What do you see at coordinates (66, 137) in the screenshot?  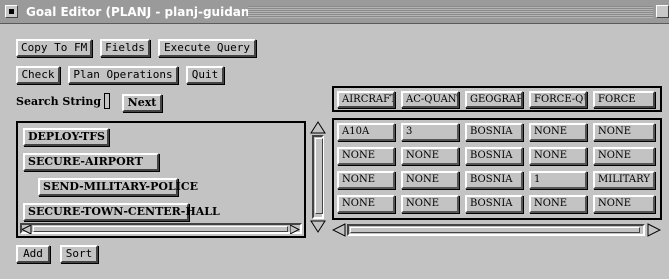 I see `goal-item: DEPLOY-TFS` at bounding box center [66, 137].